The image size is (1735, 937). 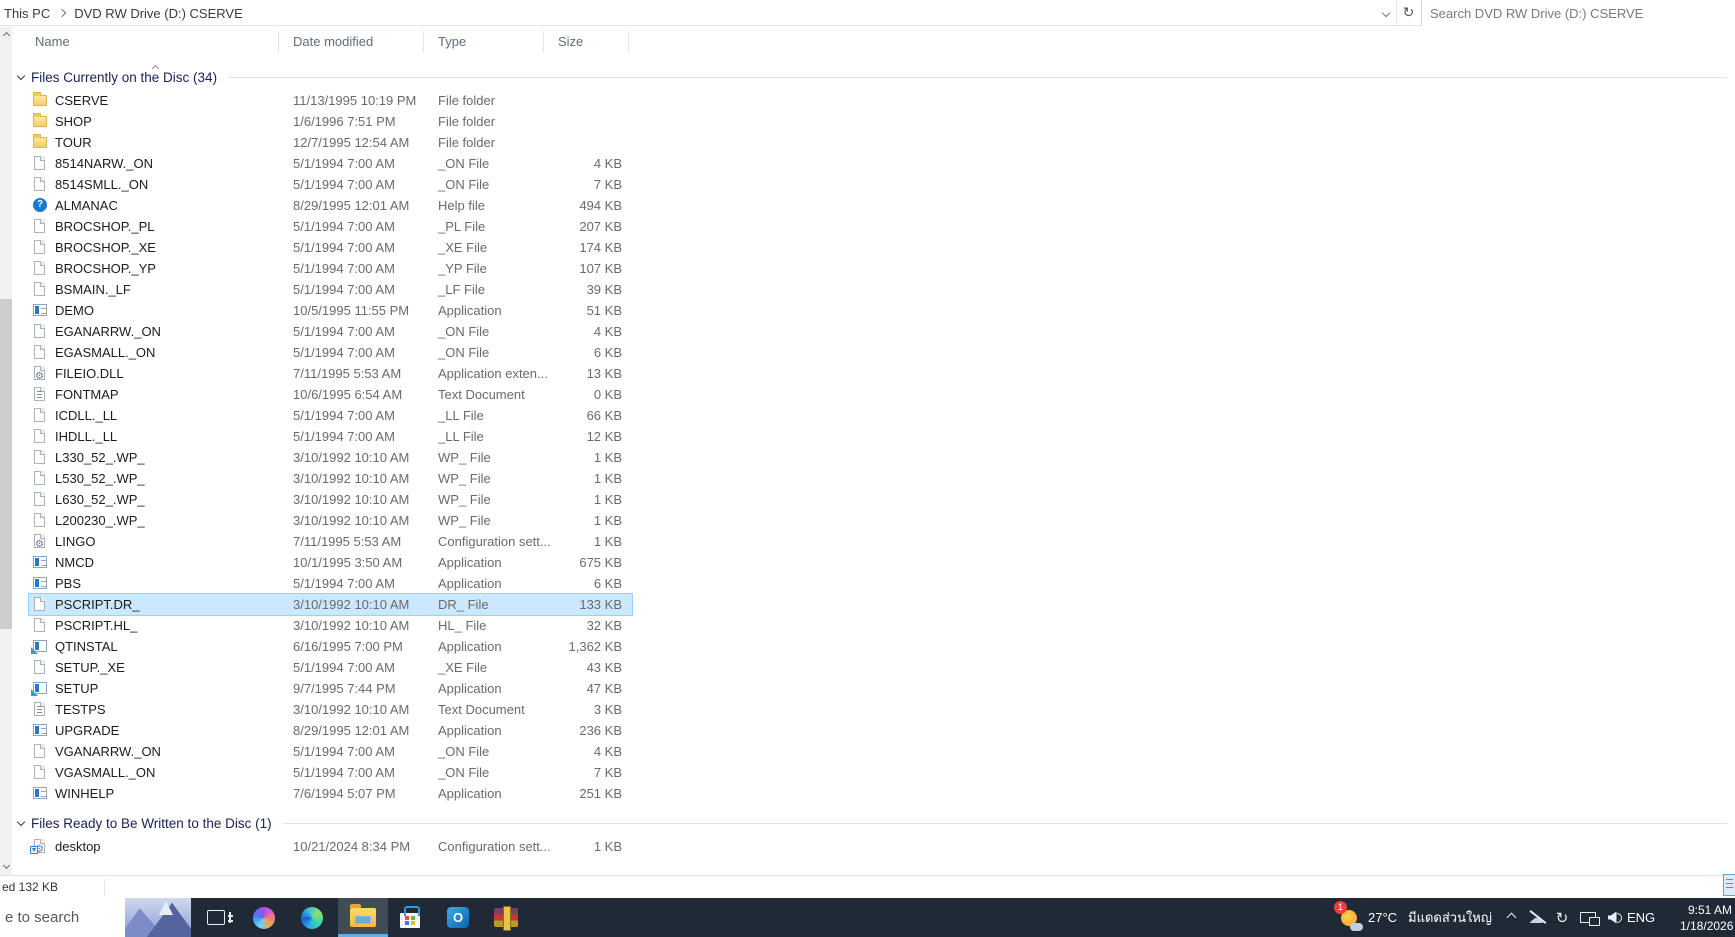 I want to click on file-size: 1,362 KB, so click(x=595, y=646).